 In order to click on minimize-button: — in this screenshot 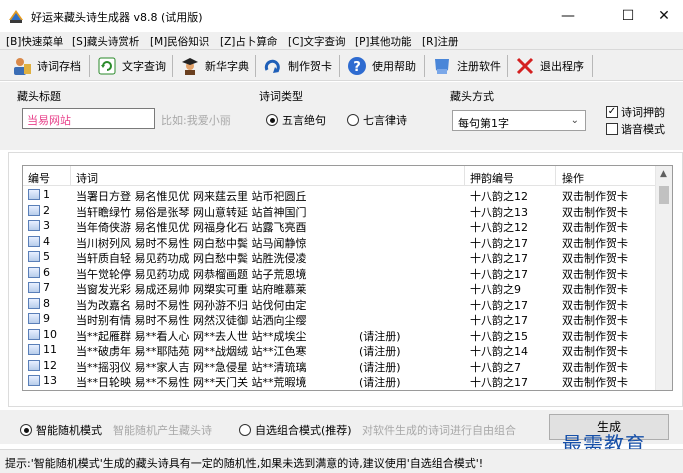, I will do `click(568, 16)`.